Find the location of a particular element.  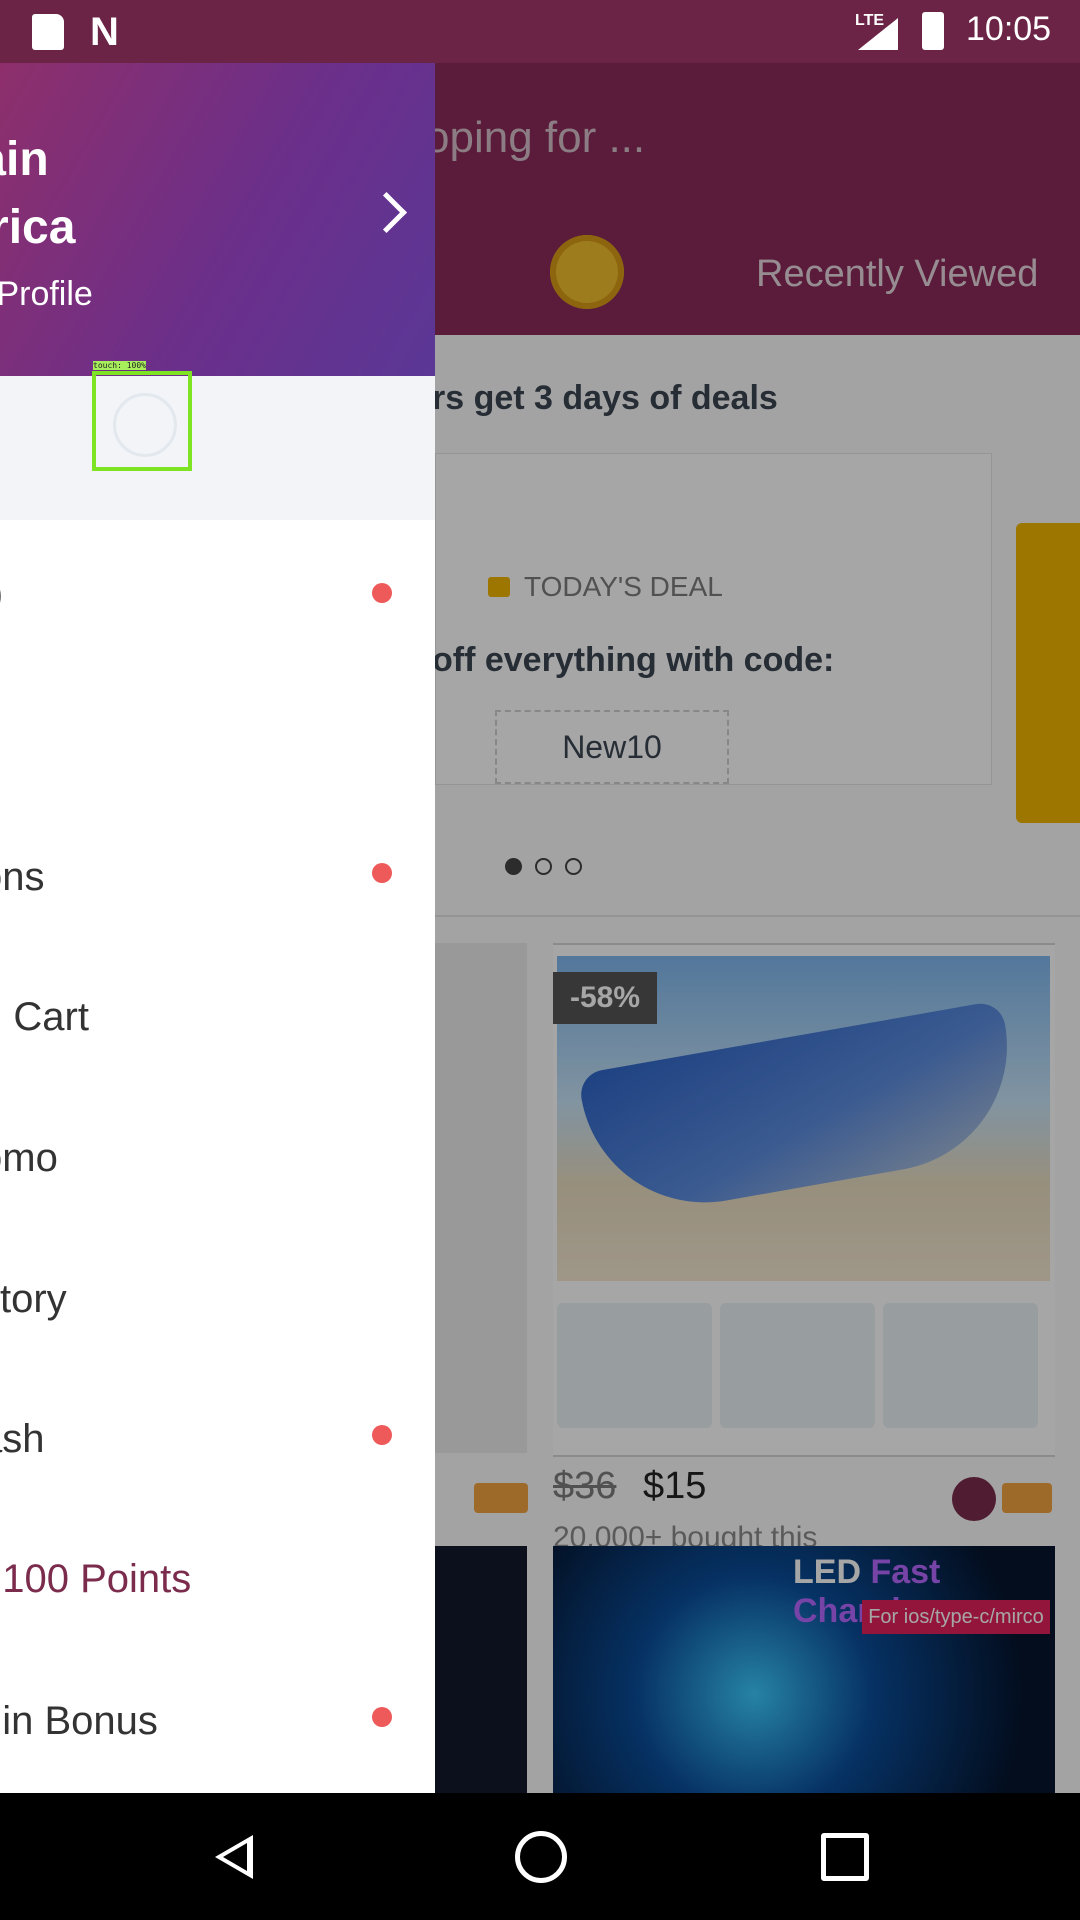

drawer-section is located at coordinates (217, 448).